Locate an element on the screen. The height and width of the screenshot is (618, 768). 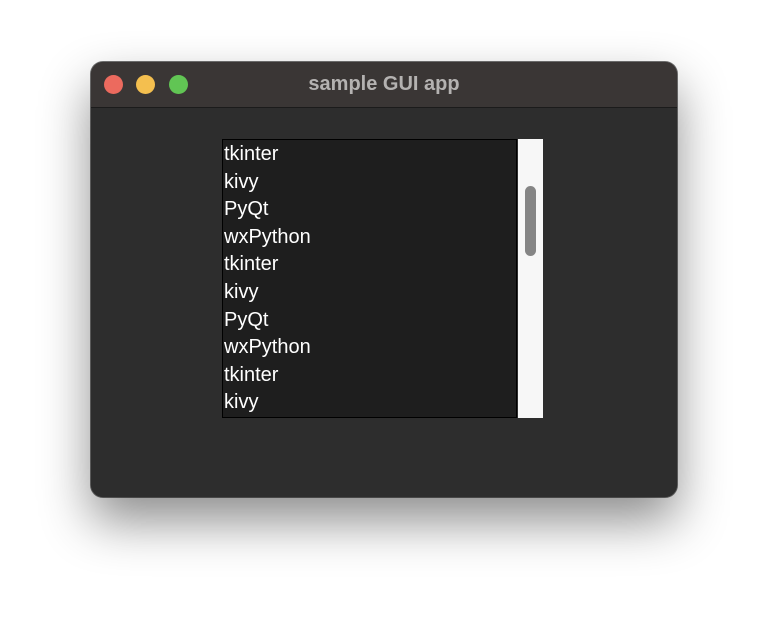
title-bar: sample GUI app is located at coordinates (384, 85).